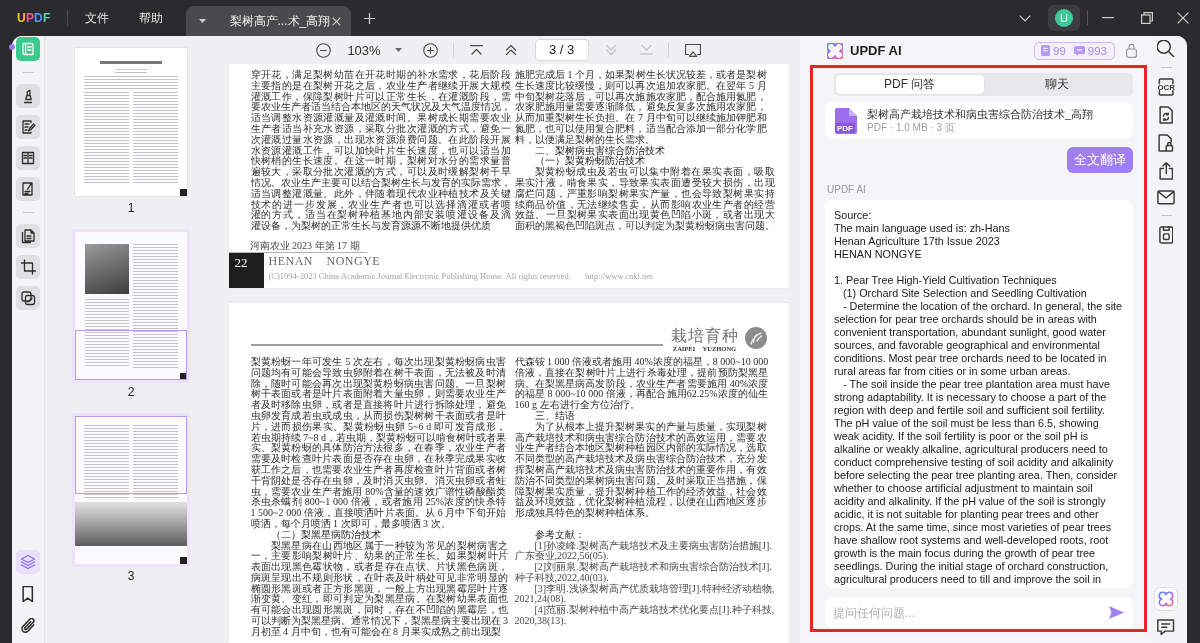 The height and width of the screenshot is (643, 1200). Describe the element at coordinates (644, 616) in the screenshot. I see `reference-entry: [4]范丽.梨树种植中高产栽培技术优化要点[J].种子科技, 2020,38(13).` at that location.